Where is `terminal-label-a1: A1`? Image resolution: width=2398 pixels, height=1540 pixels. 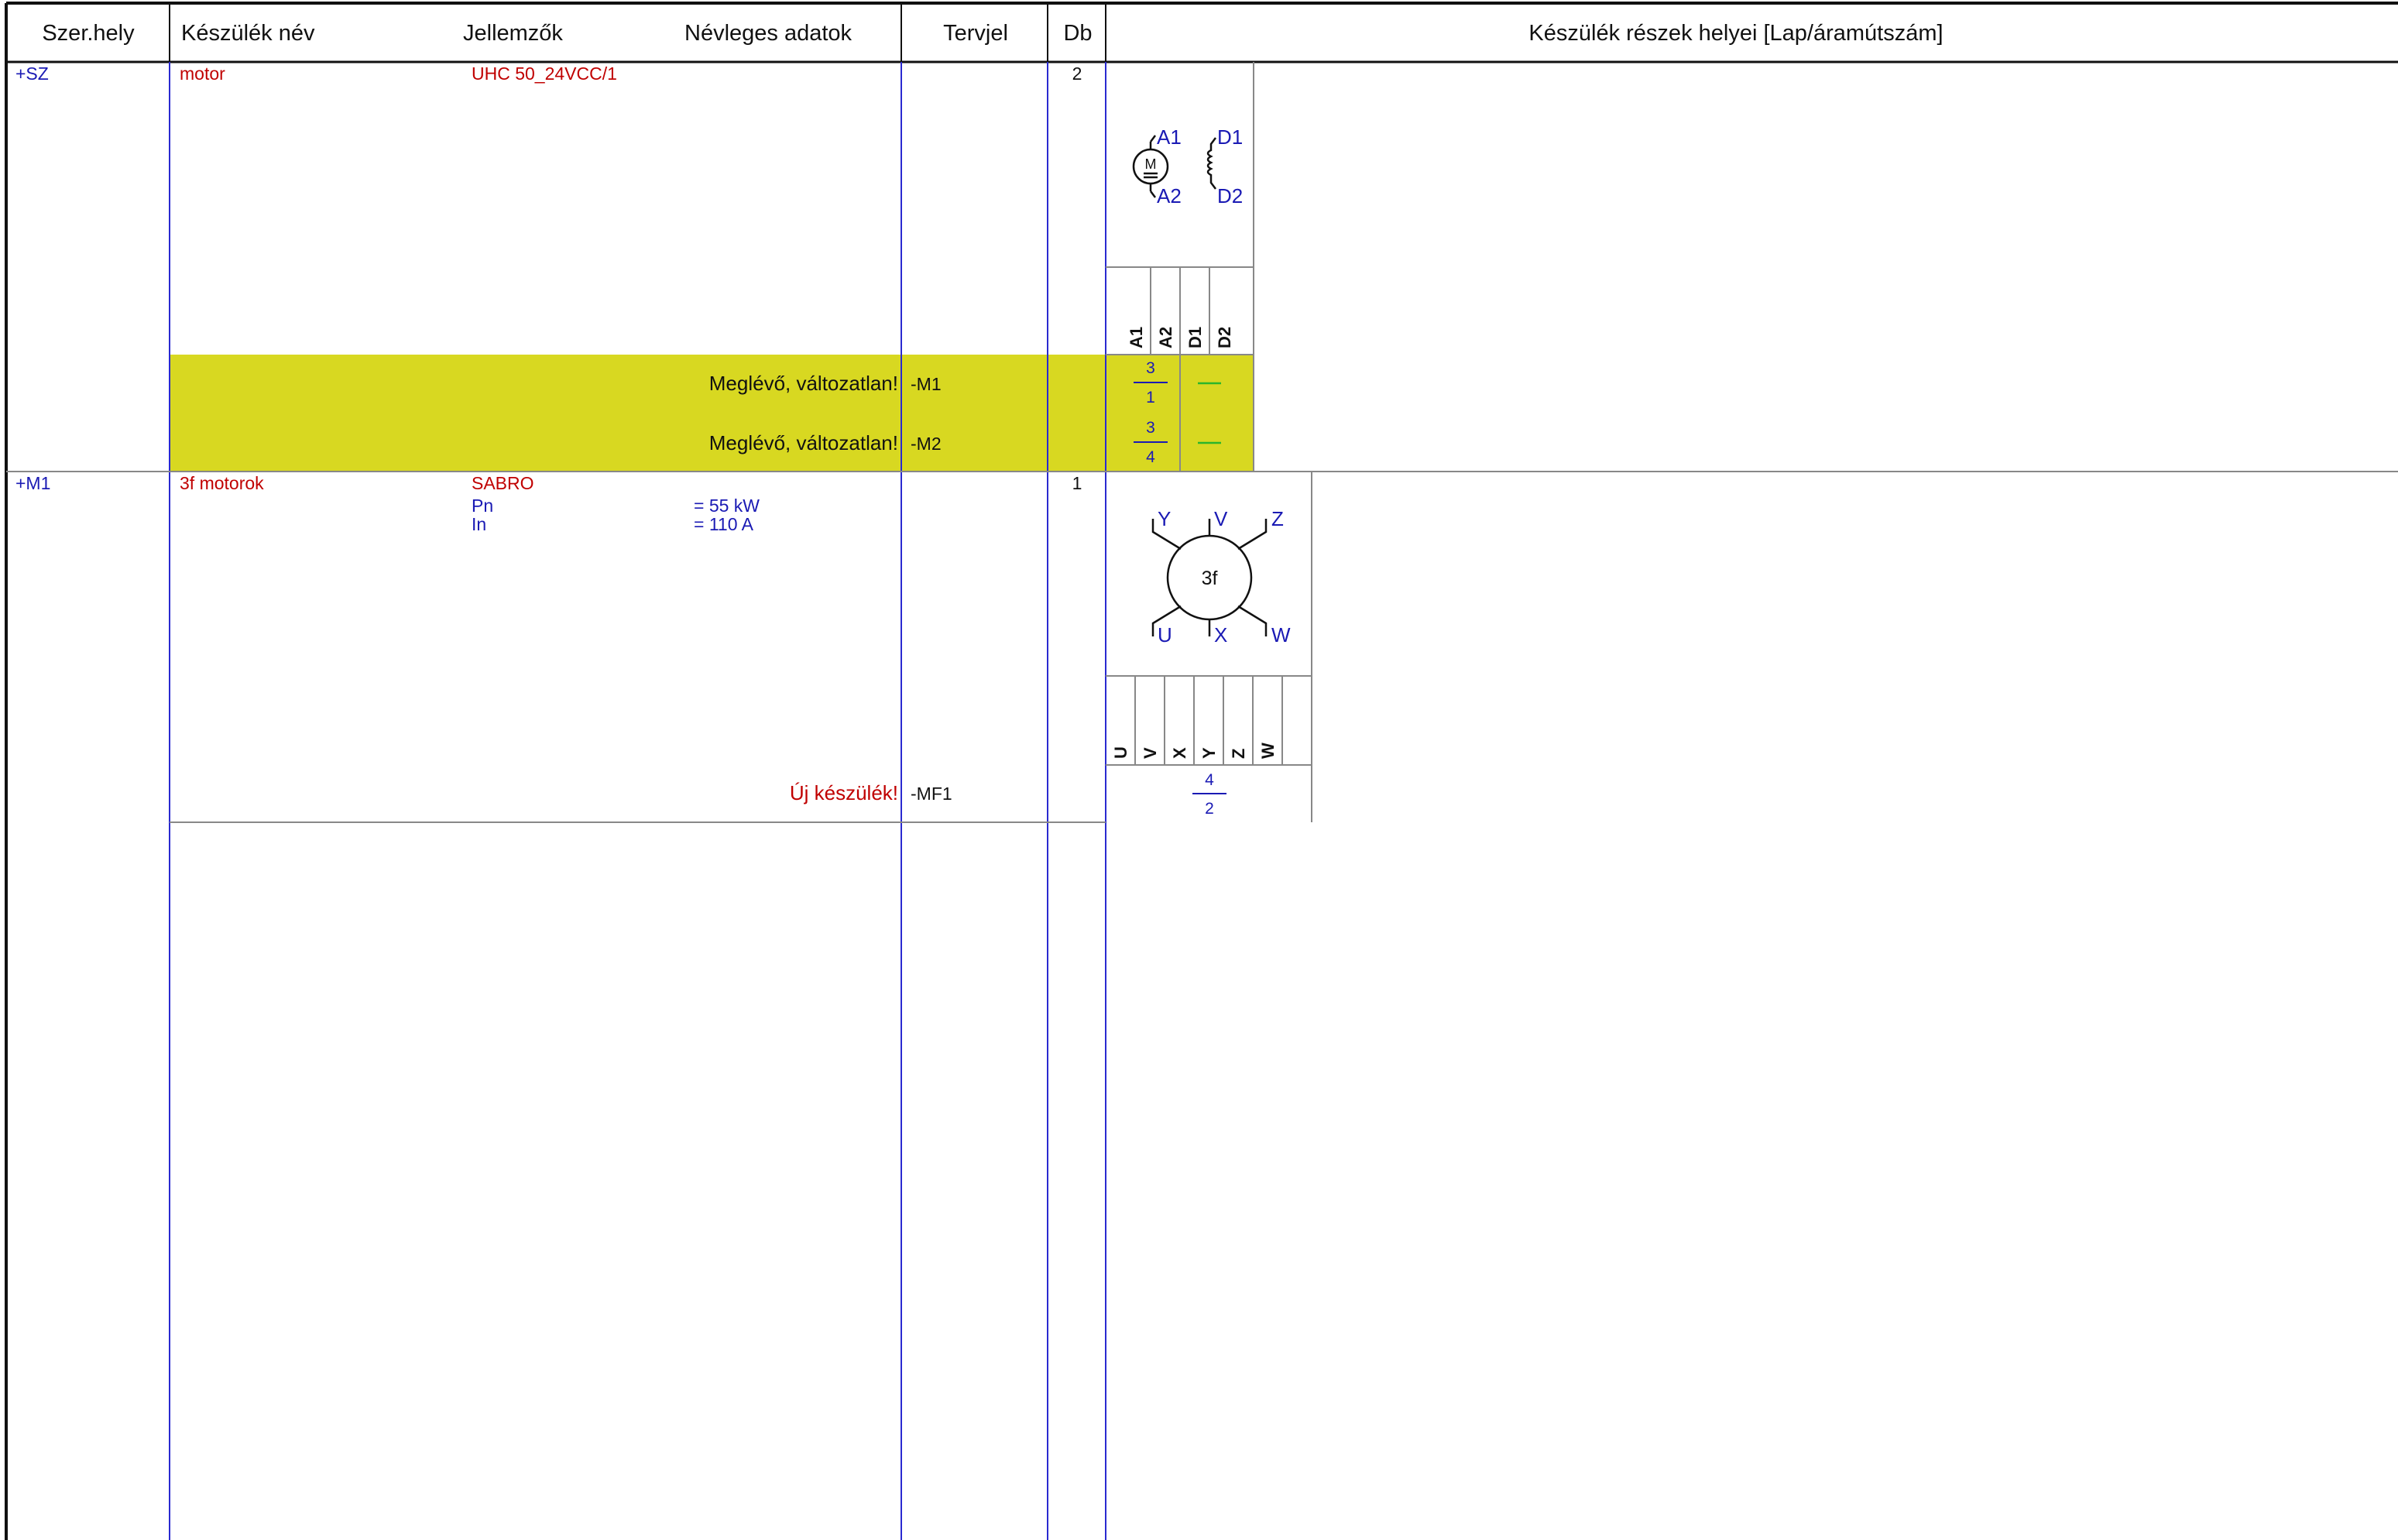 terminal-label-a1: A1 is located at coordinates (1169, 137).